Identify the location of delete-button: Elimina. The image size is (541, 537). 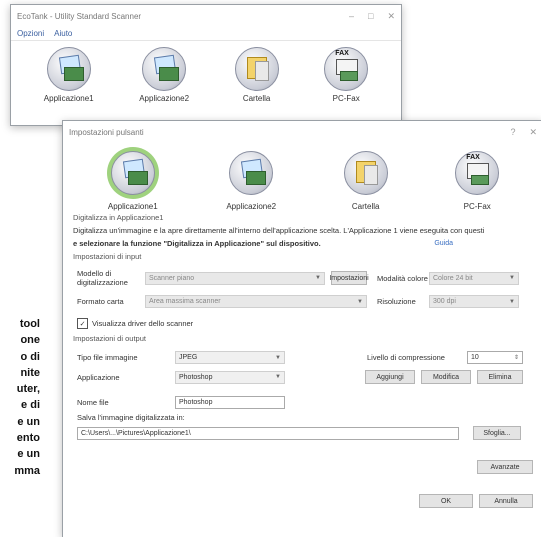
(500, 377).